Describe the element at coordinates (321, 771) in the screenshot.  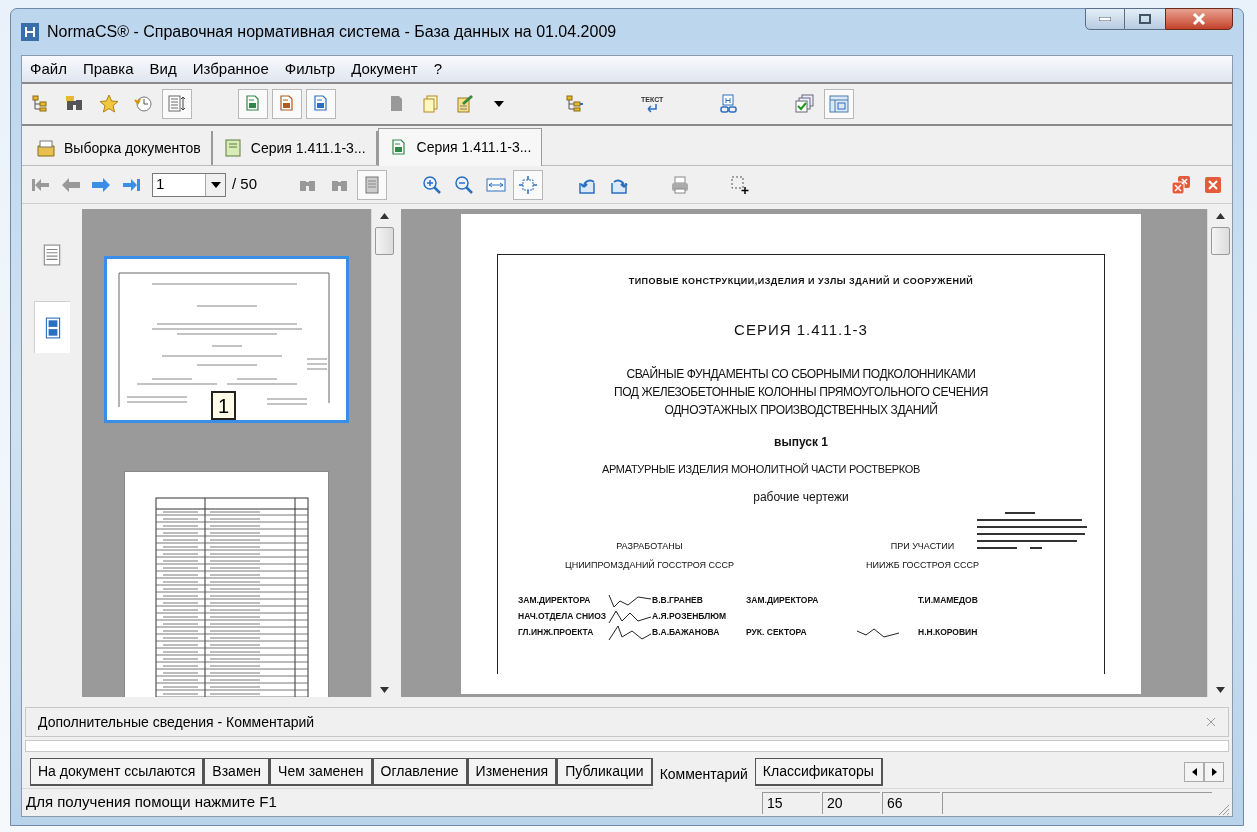
I see `info-tab: Чем заменен` at that location.